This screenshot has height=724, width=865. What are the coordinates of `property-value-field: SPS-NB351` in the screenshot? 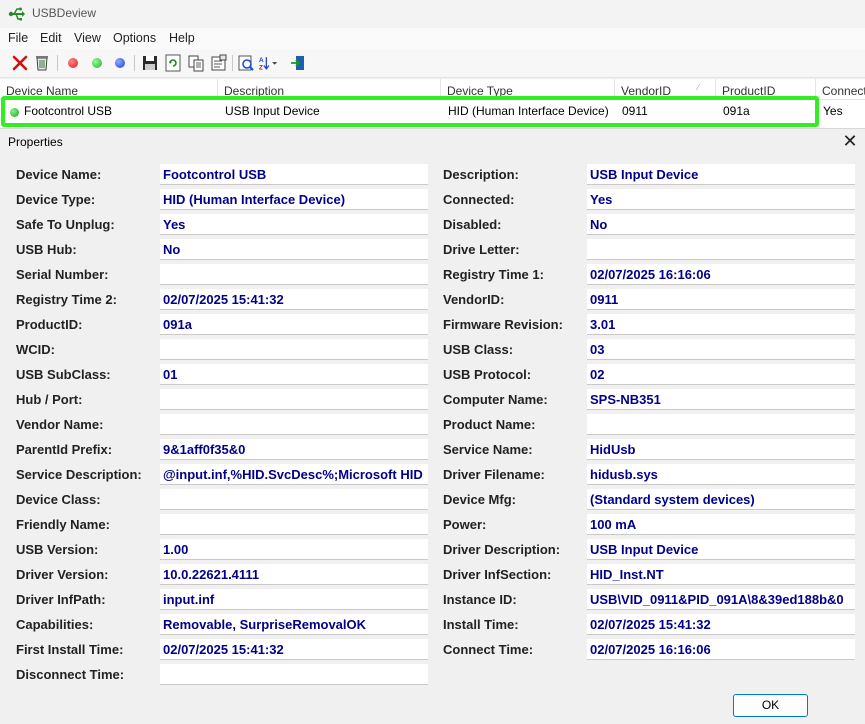 It's located at (721, 399).